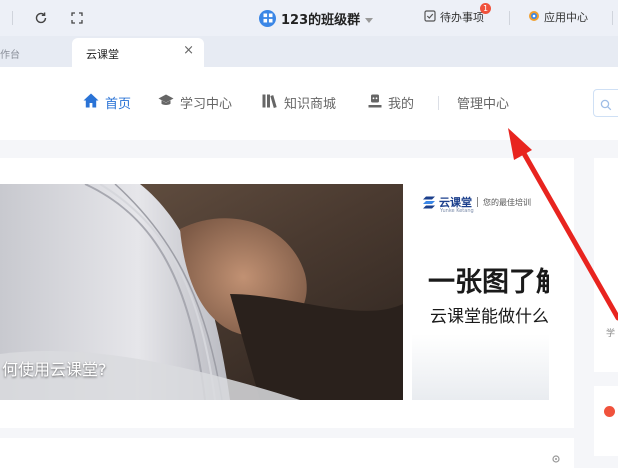  I want to click on status-dot, so click(609, 411).